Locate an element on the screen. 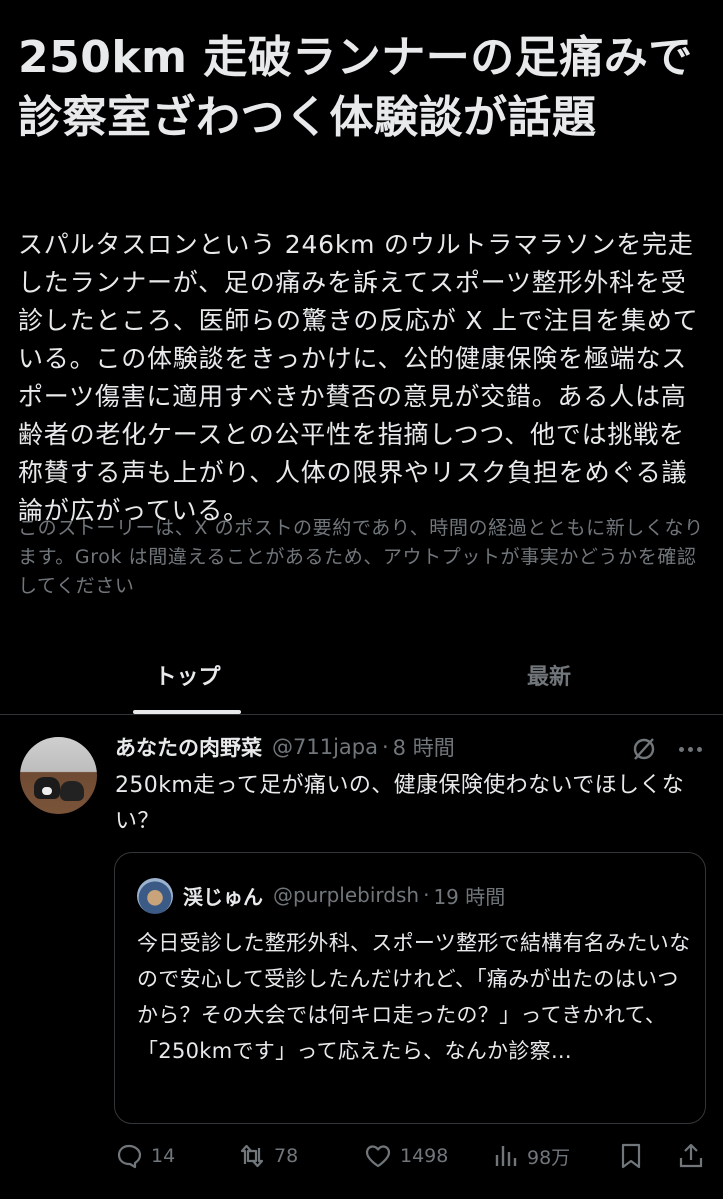 The width and height of the screenshot is (723, 1199). post-header: あなたの肉野菜 @711japa · 8 時間 is located at coordinates (285, 747).